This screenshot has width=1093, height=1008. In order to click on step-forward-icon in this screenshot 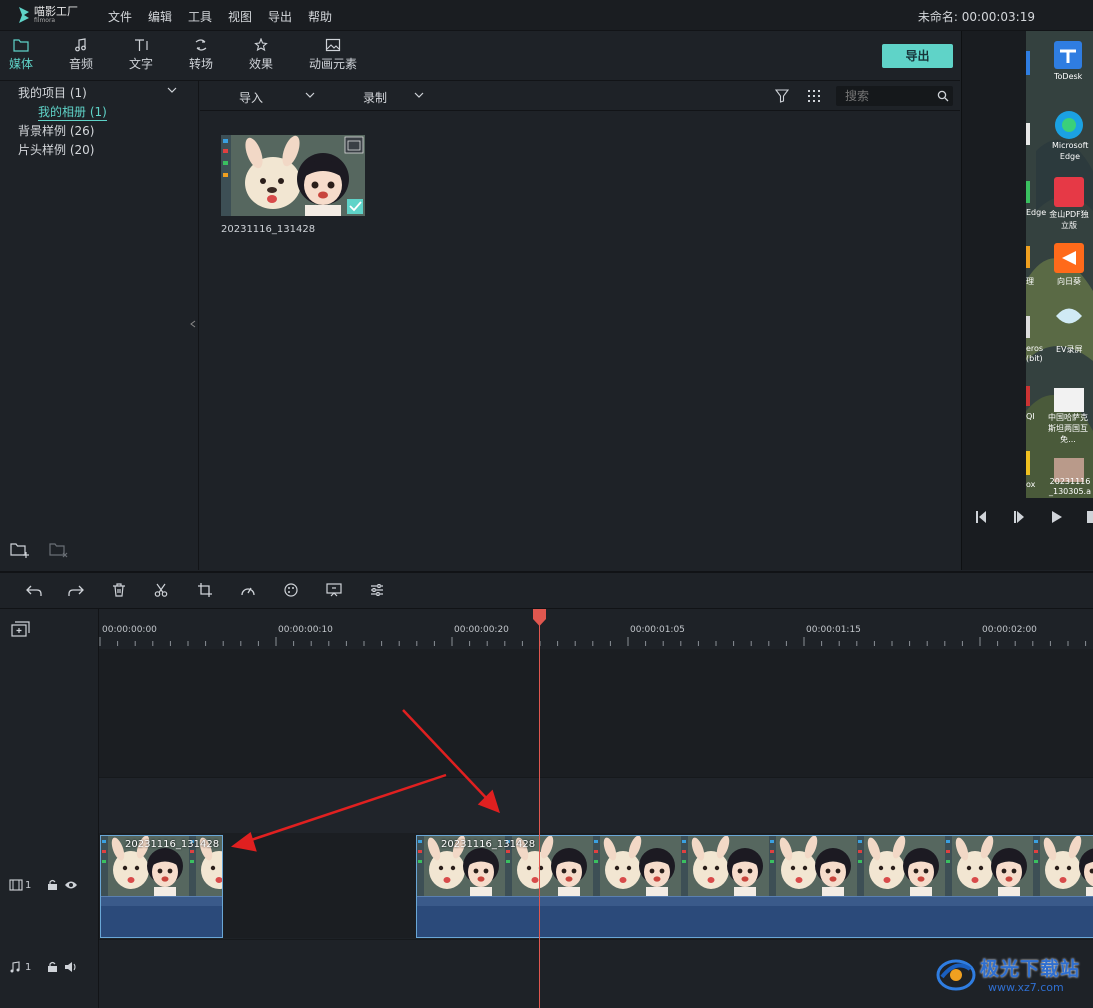, I will do `click(1020, 517)`.